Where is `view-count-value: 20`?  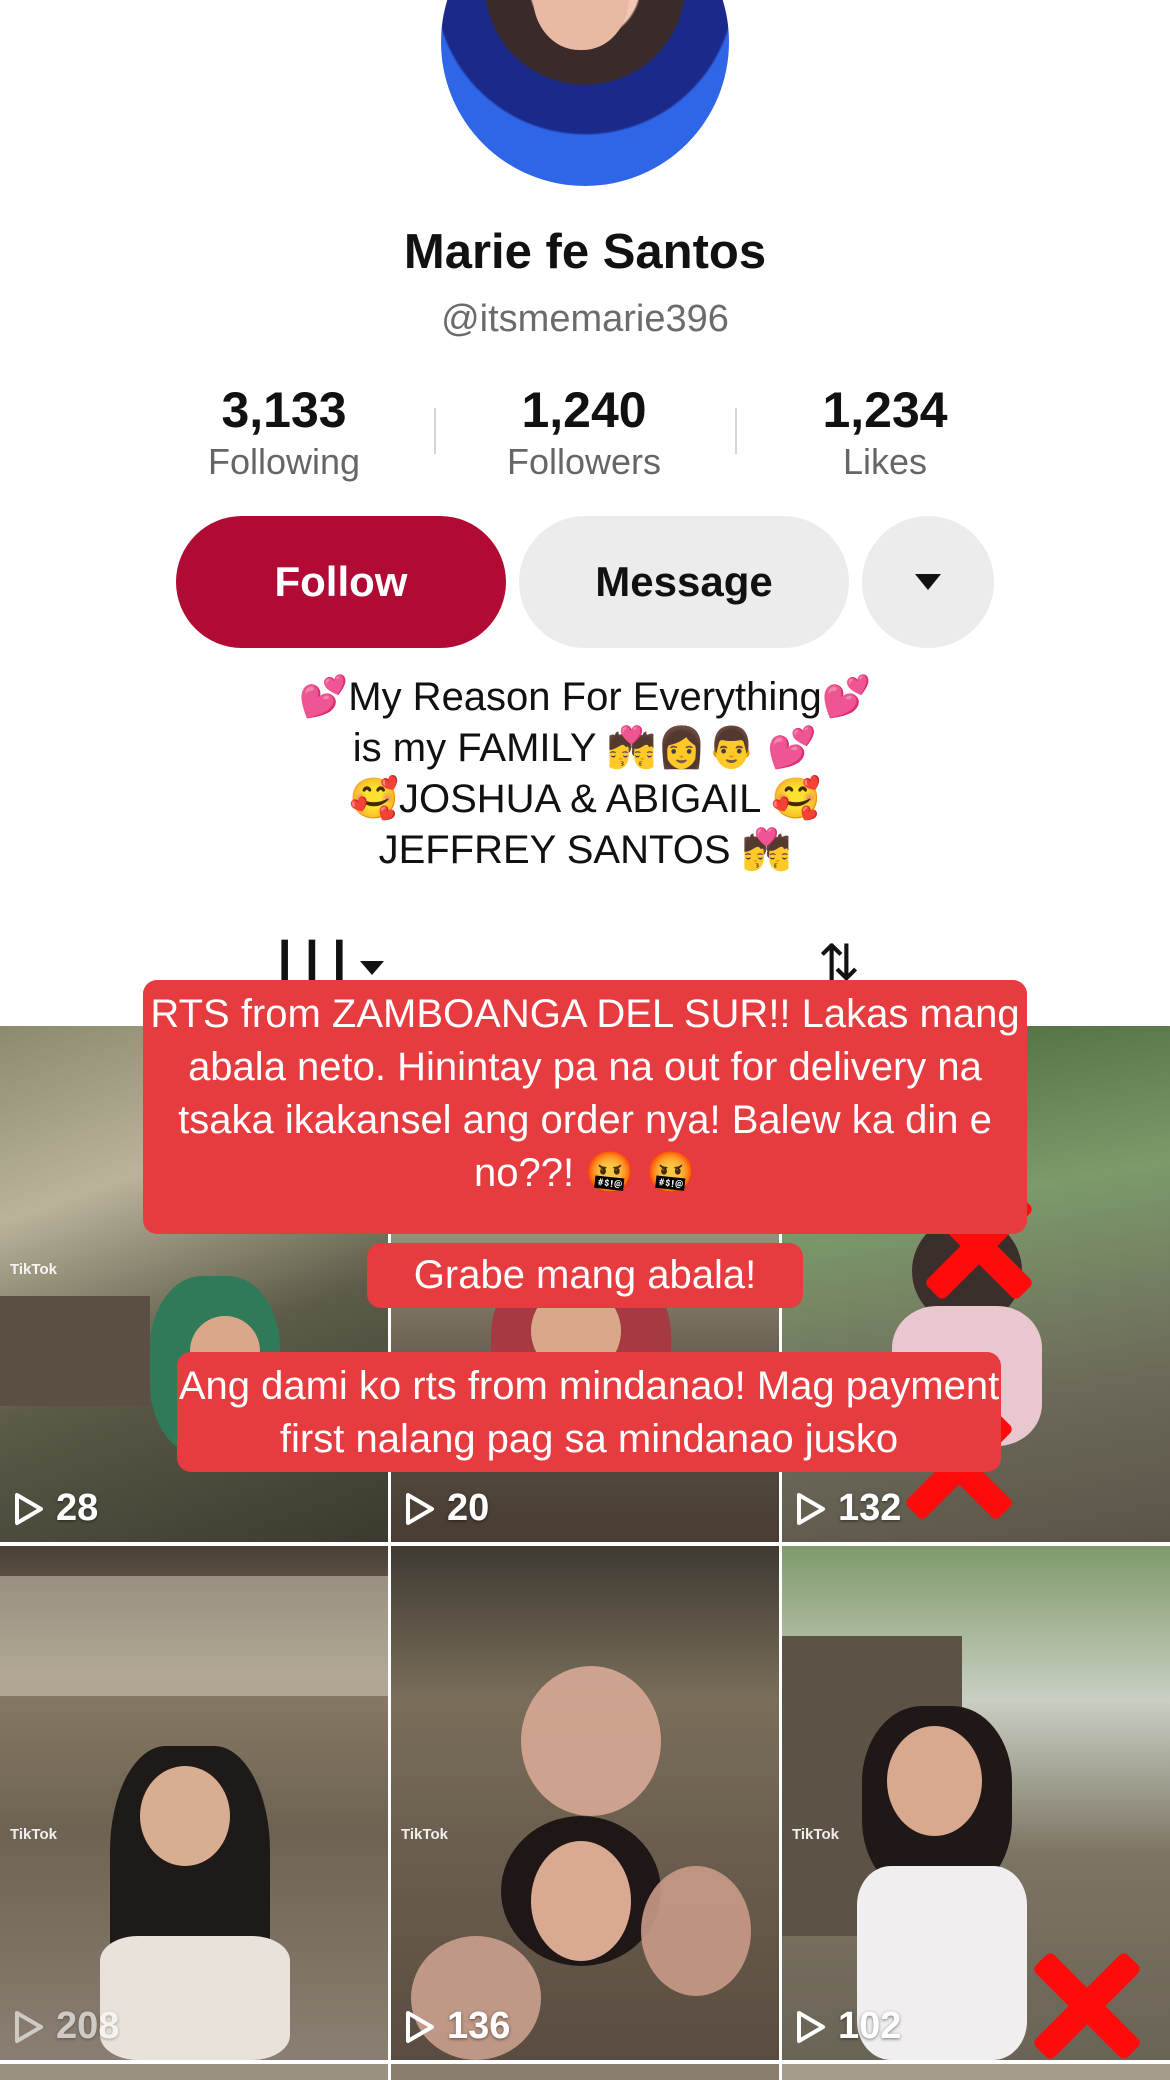
view-count-value: 20 is located at coordinates (468, 1508).